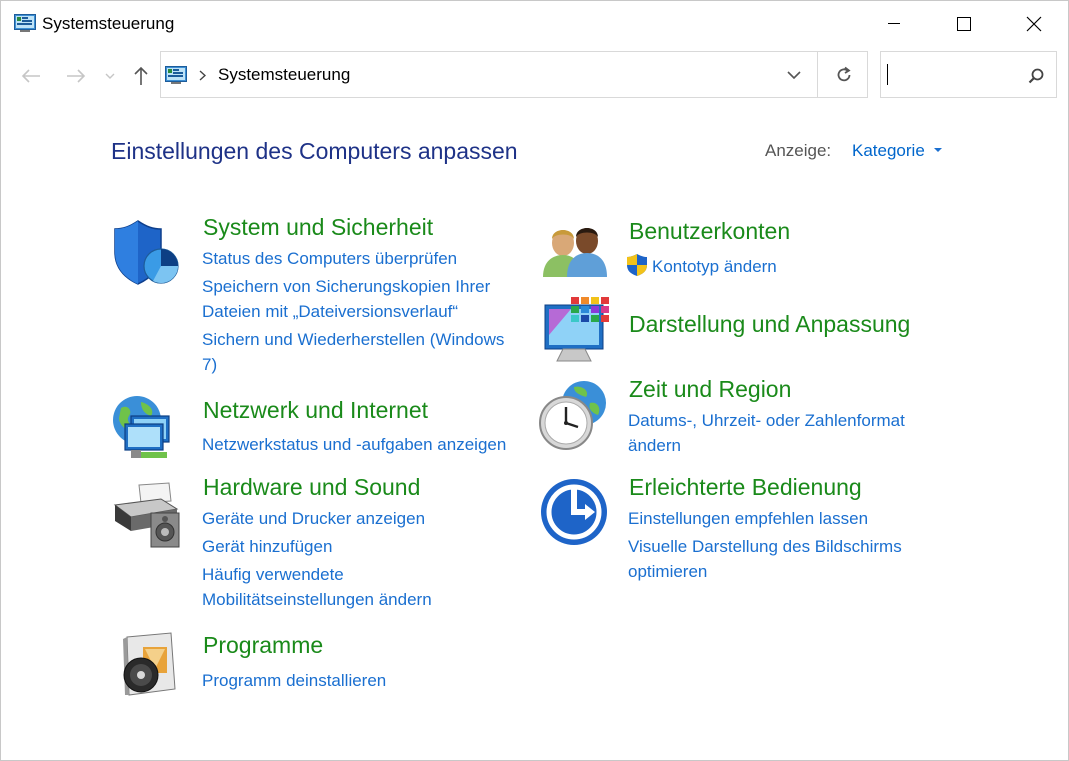 The image size is (1069, 761). Describe the element at coordinates (534, 24) in the screenshot. I see `title-bar: Systemsteuerung` at that location.